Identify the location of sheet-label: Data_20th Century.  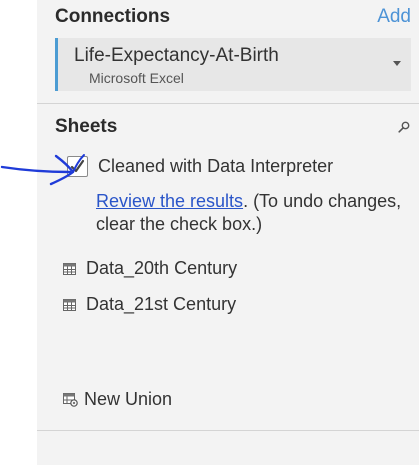
(162, 268).